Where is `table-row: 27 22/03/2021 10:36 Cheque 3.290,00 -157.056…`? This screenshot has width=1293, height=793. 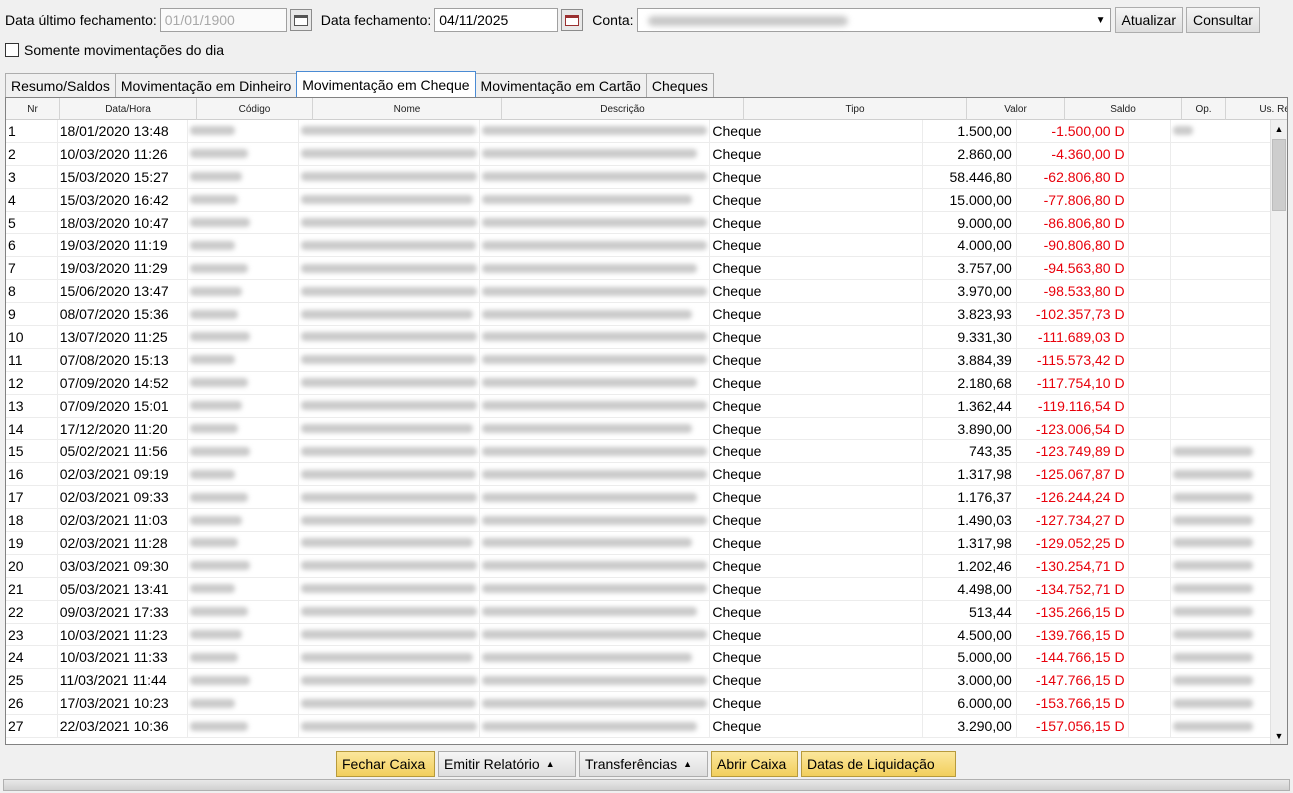
table-row: 27 22/03/2021 10:36 Cheque 3.290,00 -157.056… is located at coordinates (639, 727).